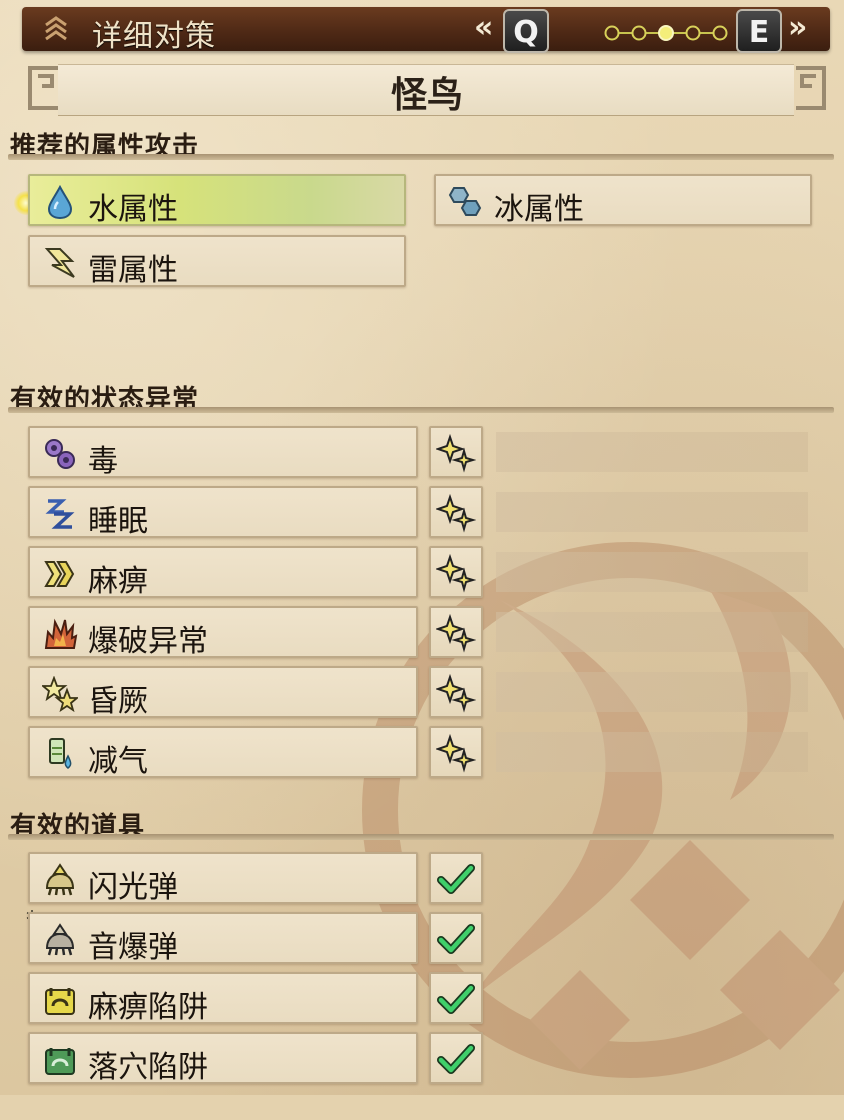 This screenshot has width=844, height=1120. I want to click on element-thunder: 雷属性, so click(217, 261).